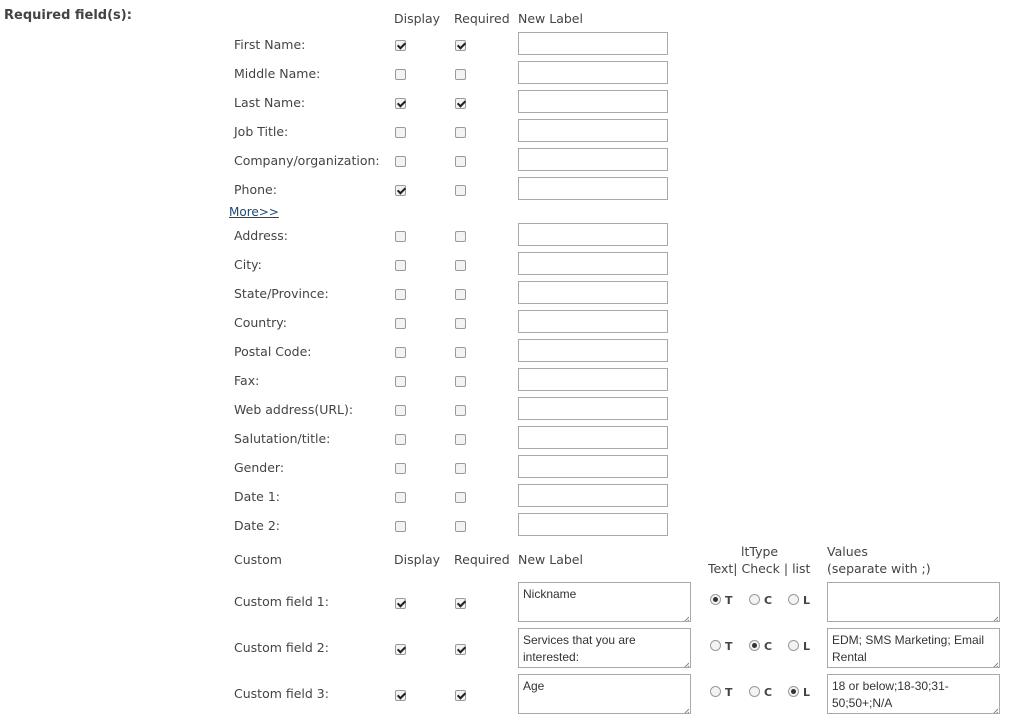  What do you see at coordinates (593, 437) in the screenshot?
I see `new-label-input-salutation-title` at bounding box center [593, 437].